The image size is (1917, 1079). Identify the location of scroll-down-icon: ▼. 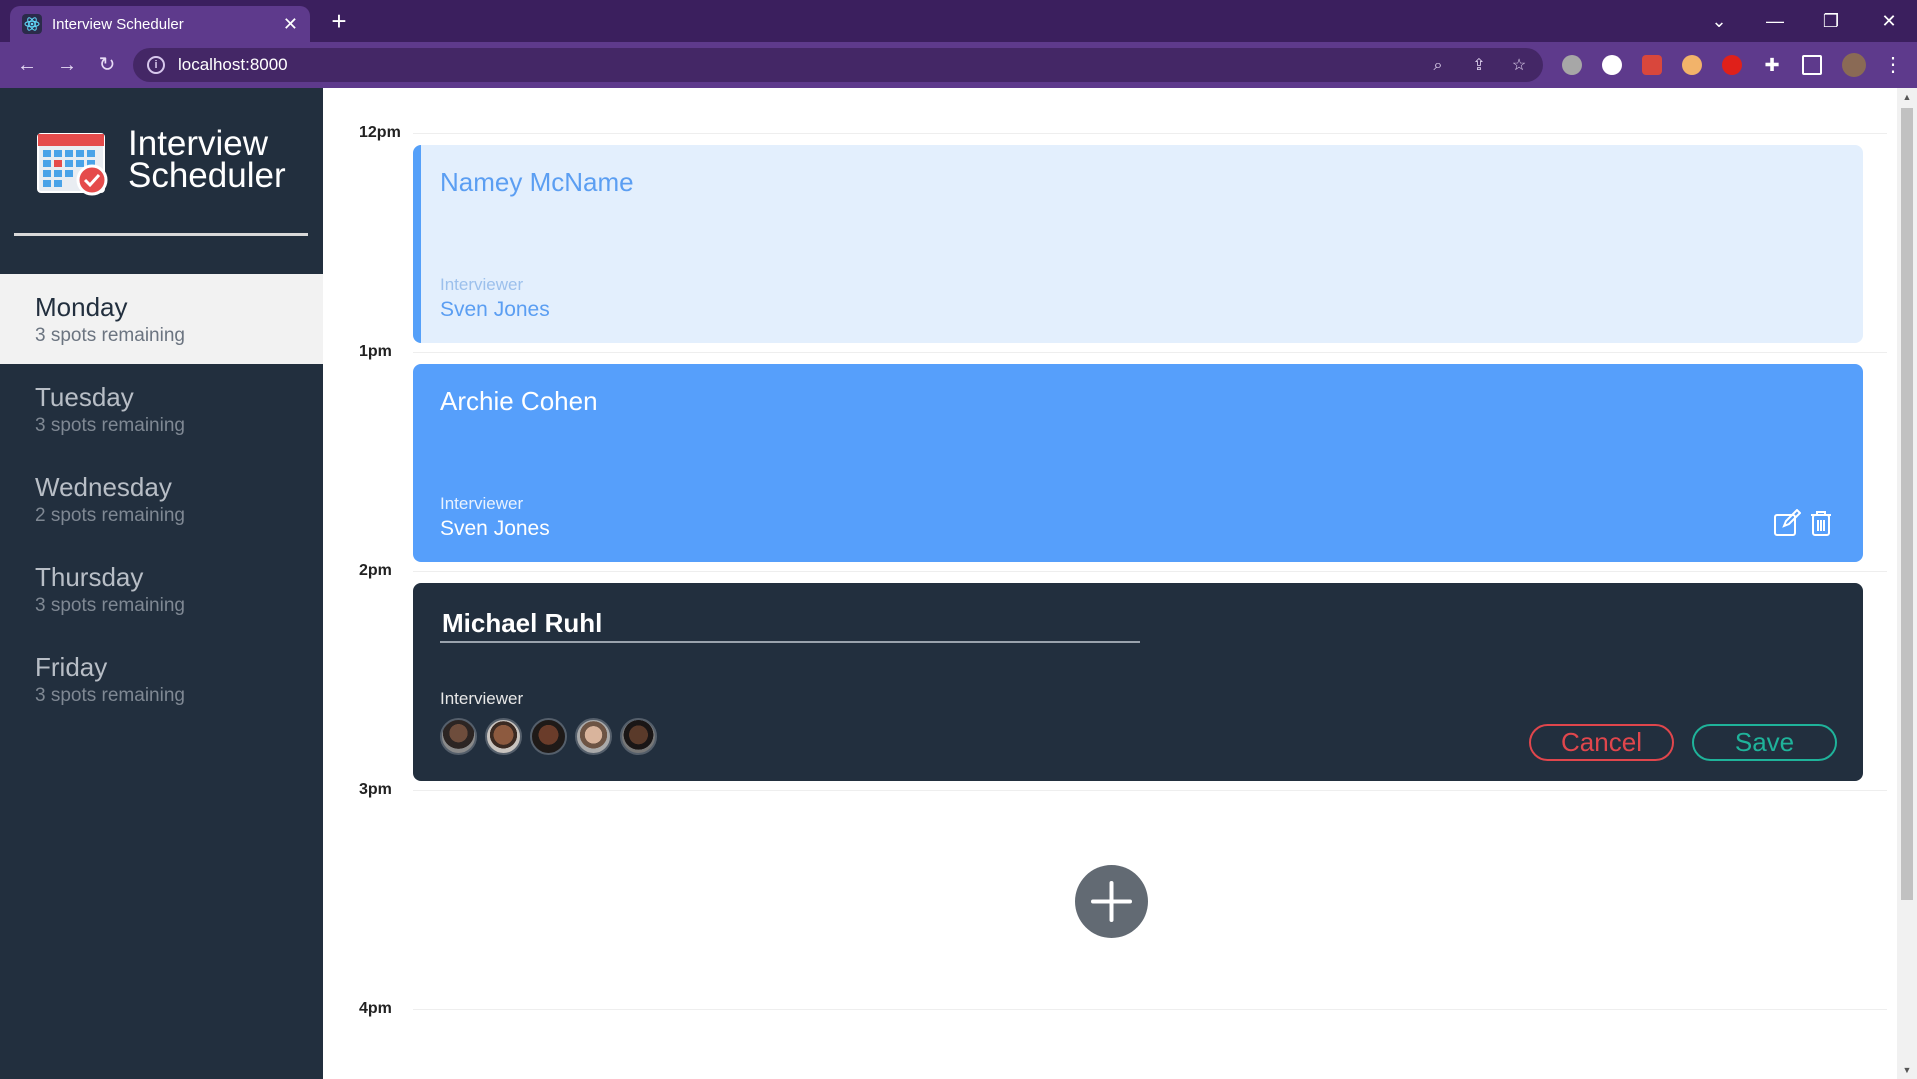
(1907, 1070).